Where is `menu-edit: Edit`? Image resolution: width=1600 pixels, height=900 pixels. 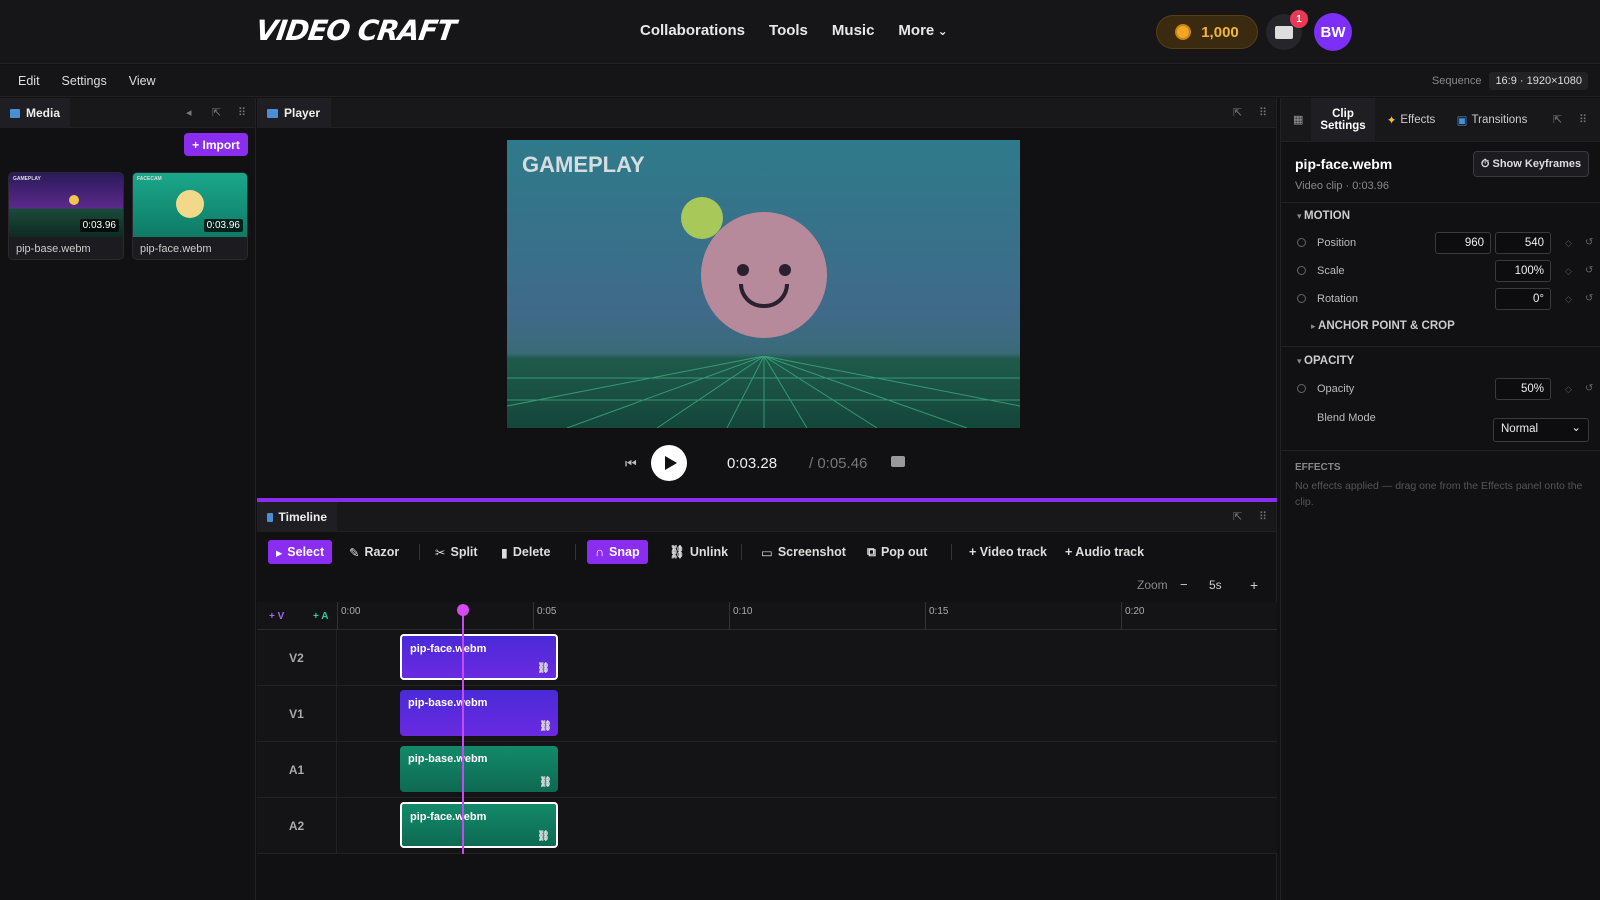 menu-edit: Edit is located at coordinates (29, 81).